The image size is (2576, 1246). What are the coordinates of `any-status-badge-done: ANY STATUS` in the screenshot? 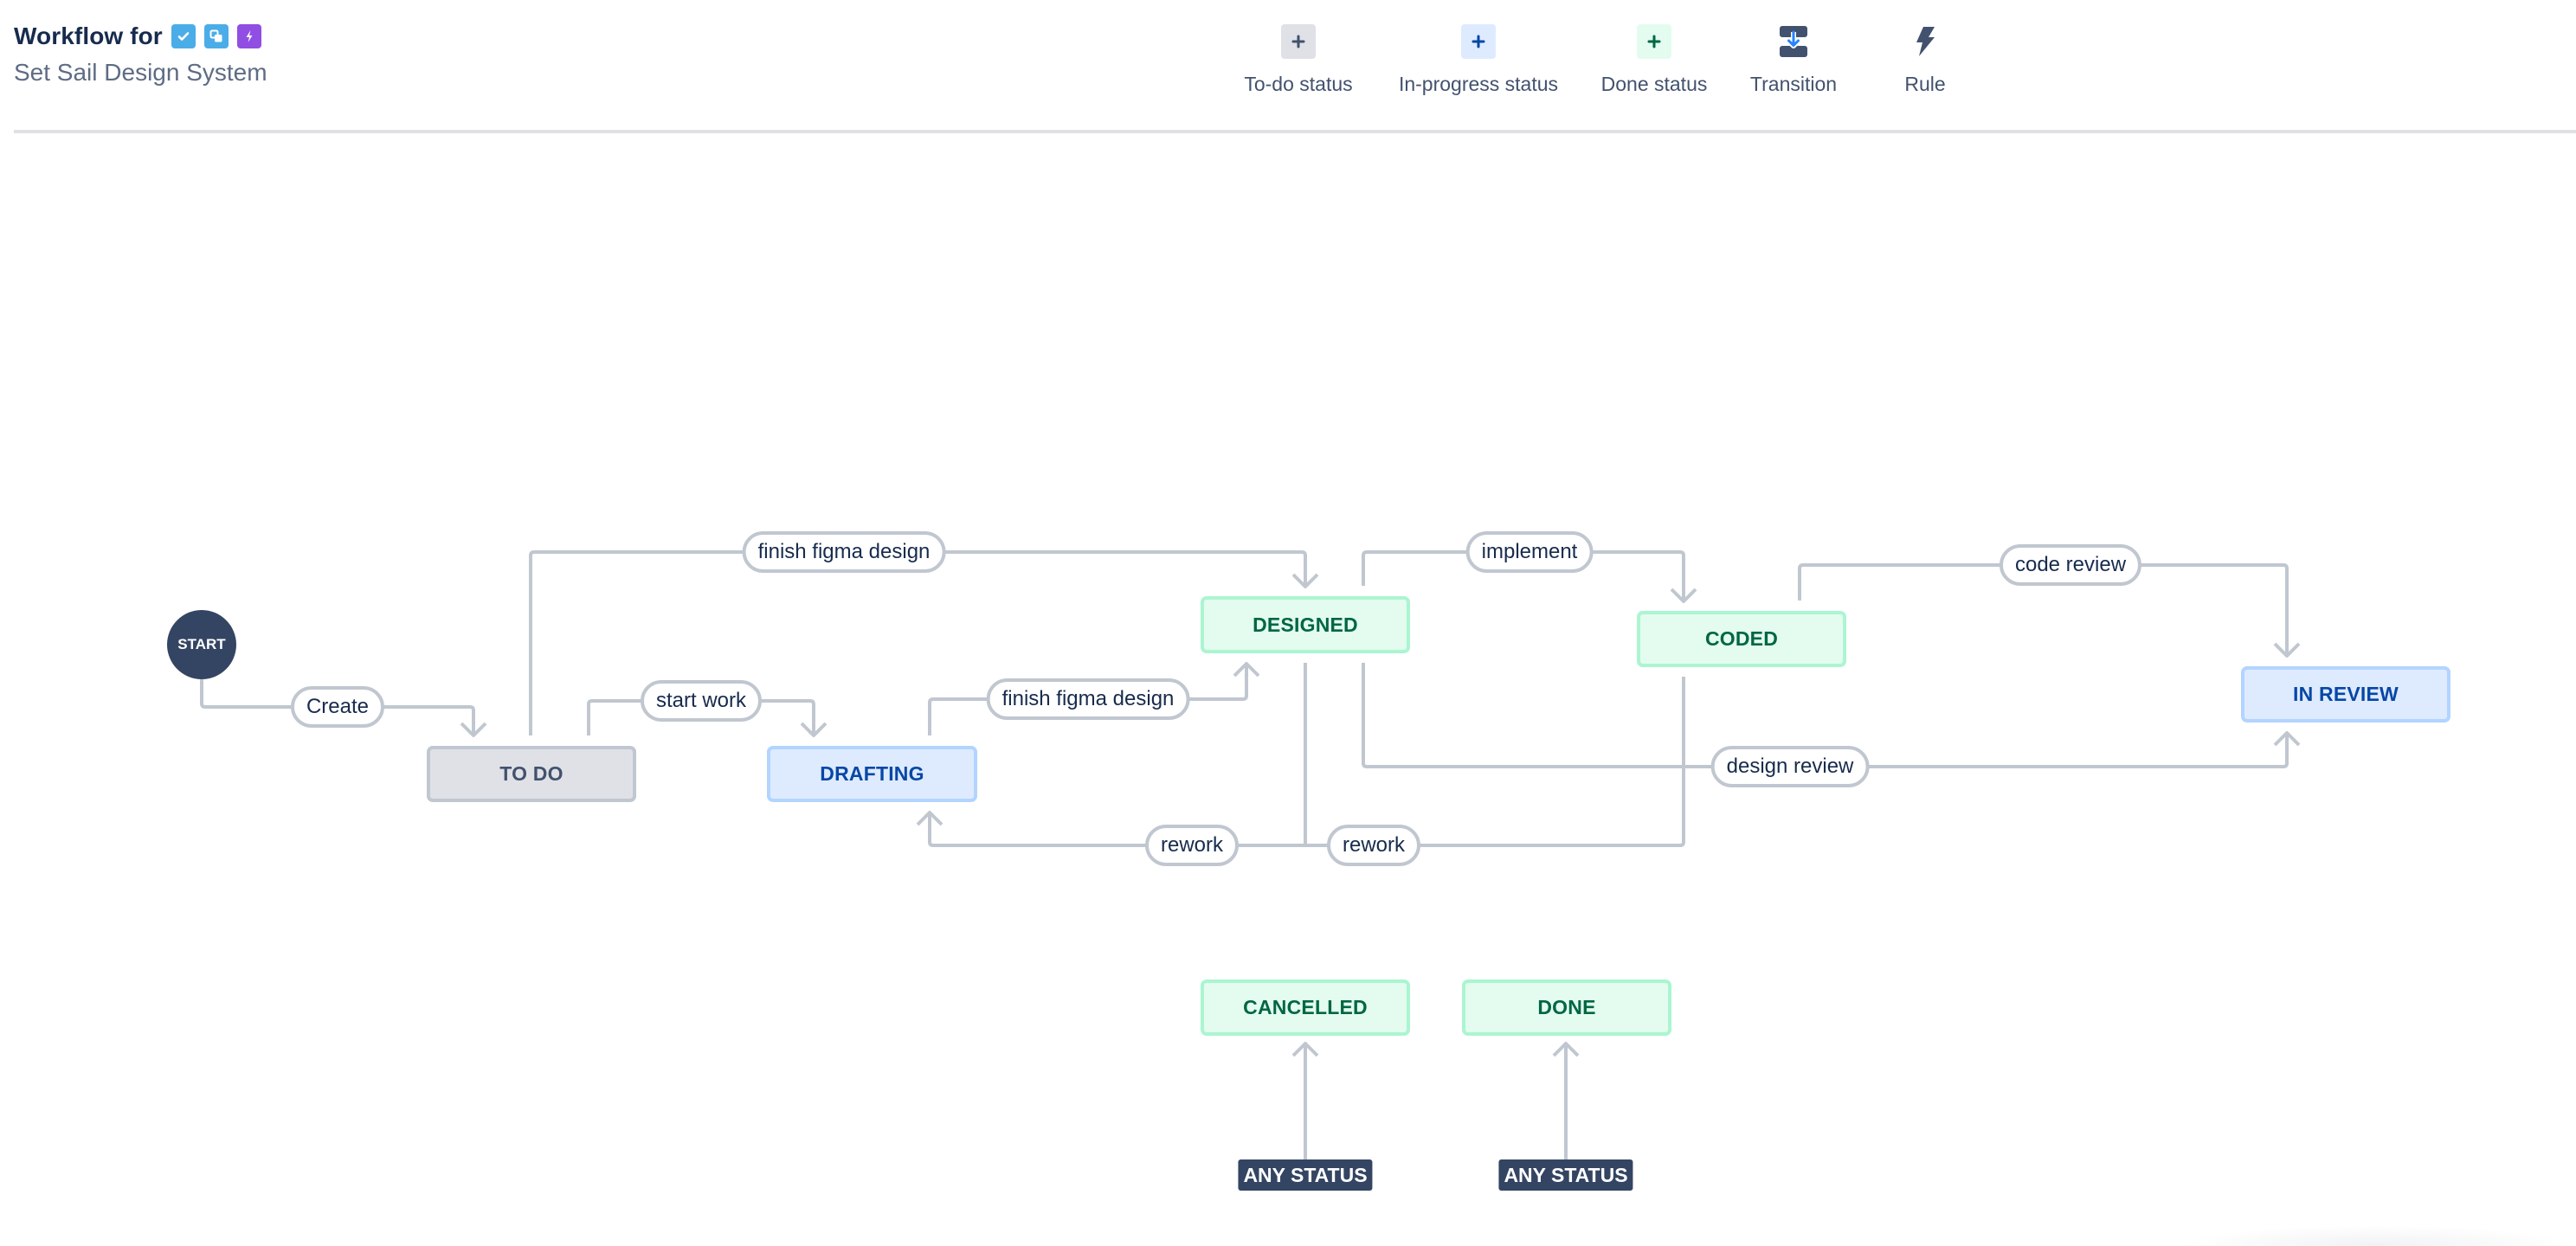 It's located at (1565, 1175).